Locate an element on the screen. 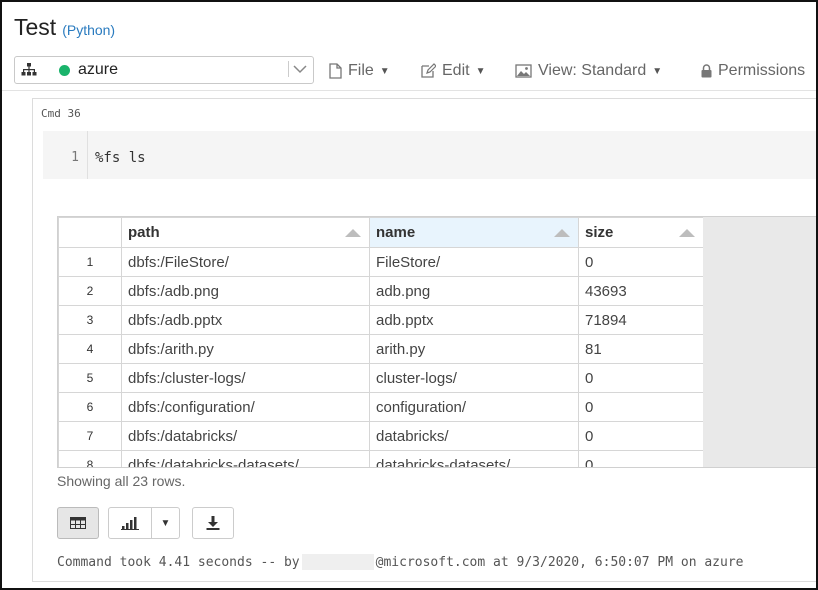 This screenshot has width=818, height=590. column-header-size: size is located at coordinates (641, 232).